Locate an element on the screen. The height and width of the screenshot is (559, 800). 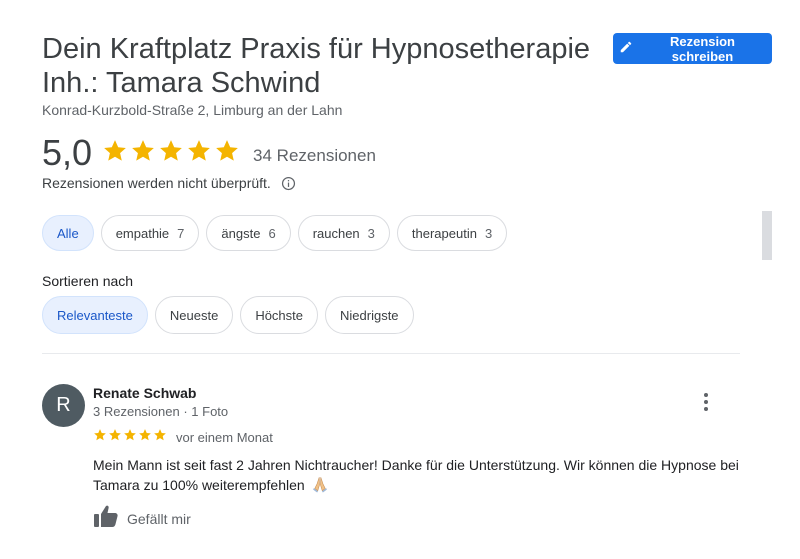
pencil-icon is located at coordinates (626, 48).